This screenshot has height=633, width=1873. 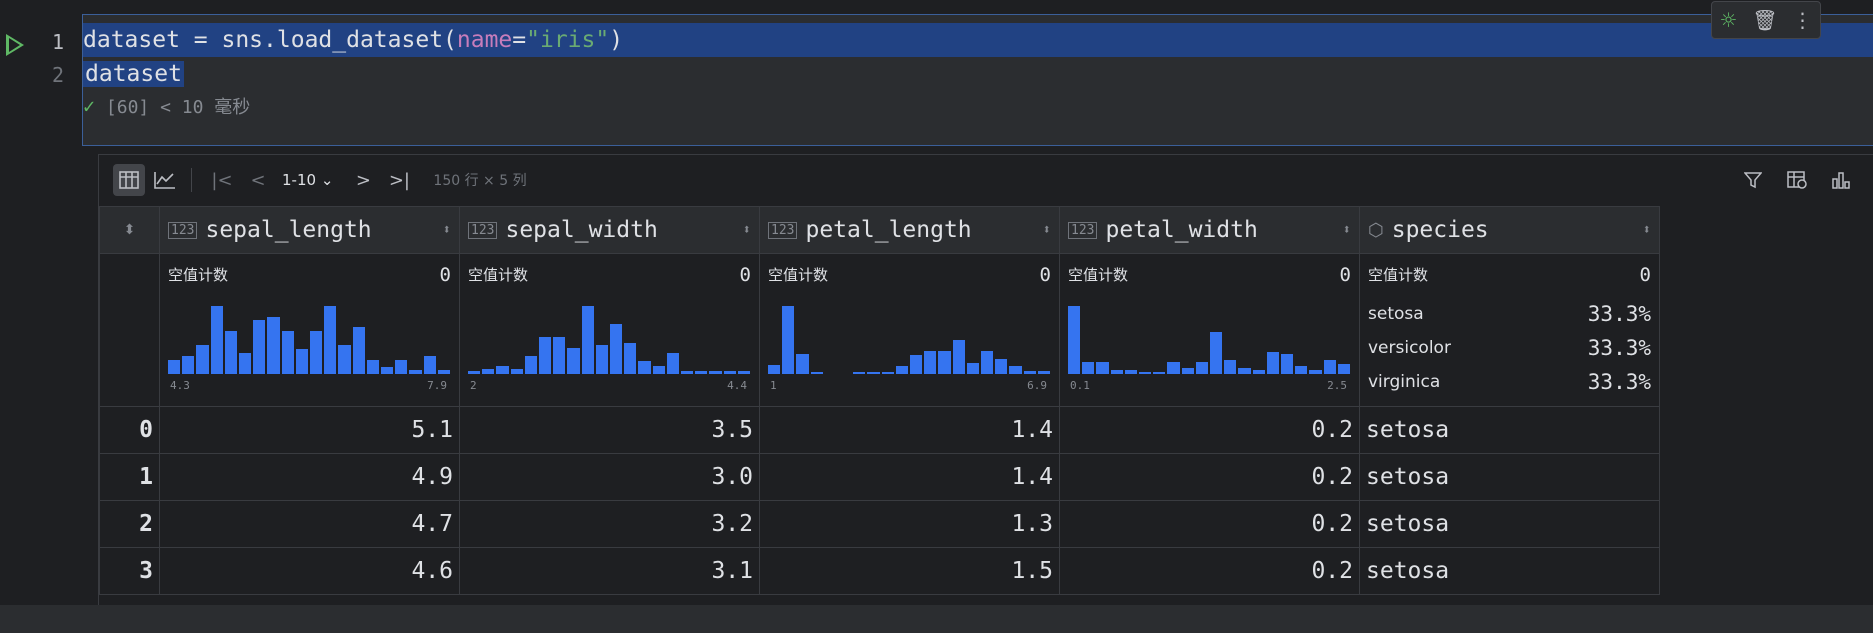 I want to click on table-settings-icon, so click(x=1797, y=180).